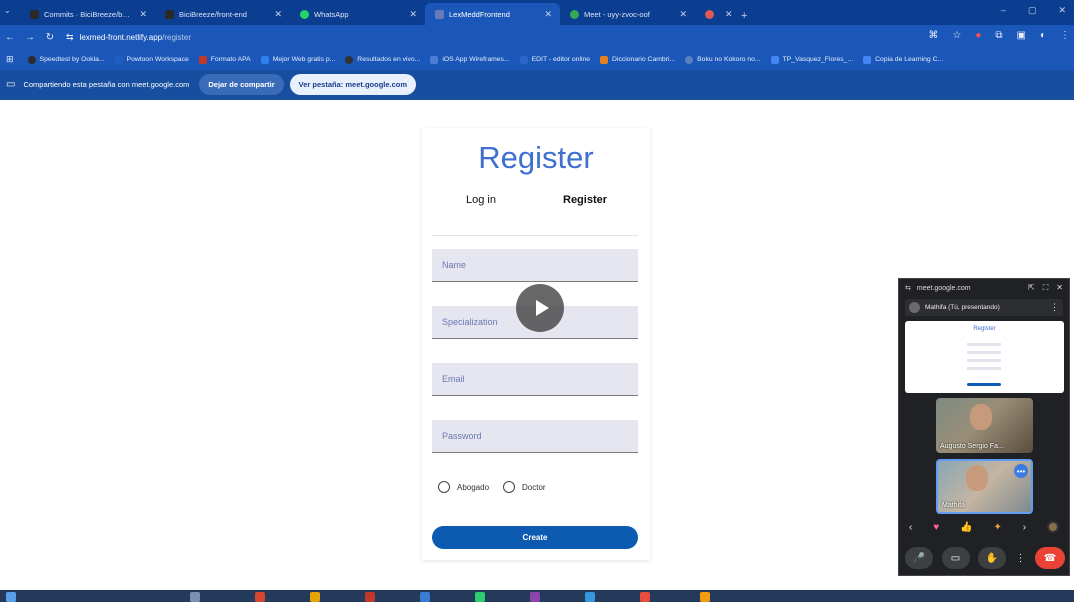 The image size is (1074, 602). What do you see at coordinates (70, 37) in the screenshot?
I see `site-settings-icon: ⇆` at bounding box center [70, 37].